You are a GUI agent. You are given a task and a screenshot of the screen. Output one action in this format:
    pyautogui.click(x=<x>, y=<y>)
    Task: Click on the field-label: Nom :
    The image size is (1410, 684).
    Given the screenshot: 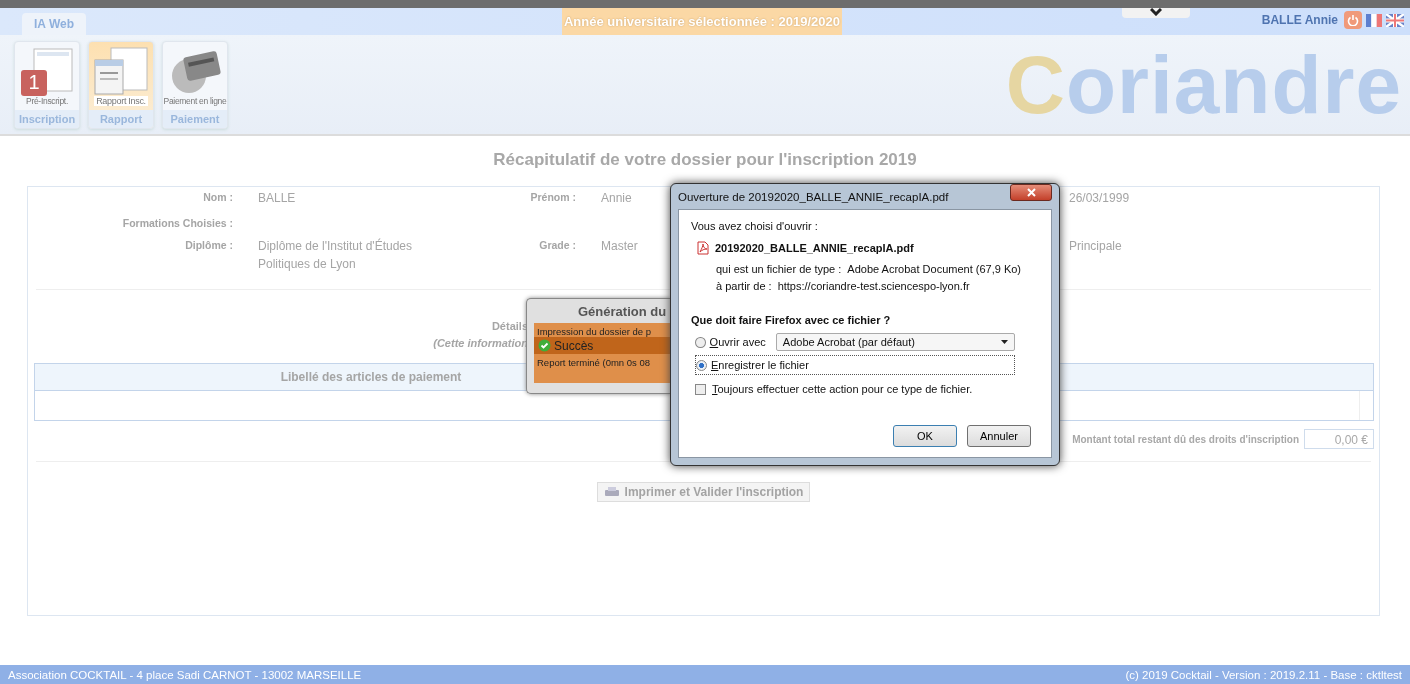 What is the action you would take?
    pyautogui.click(x=217, y=197)
    